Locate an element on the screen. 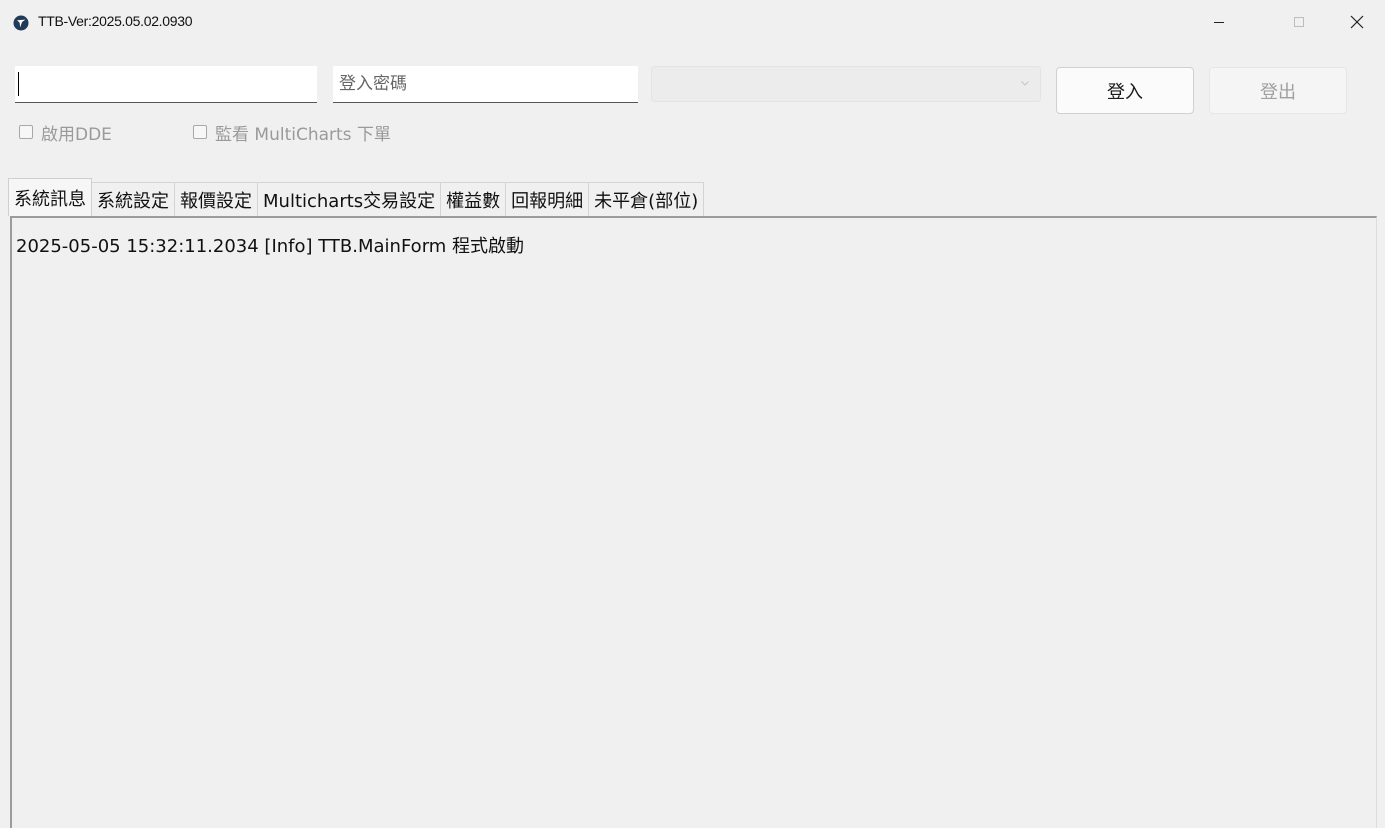 Image resolution: width=1385 pixels, height=828 pixels. chevron-down-icon is located at coordinates (1025, 83).